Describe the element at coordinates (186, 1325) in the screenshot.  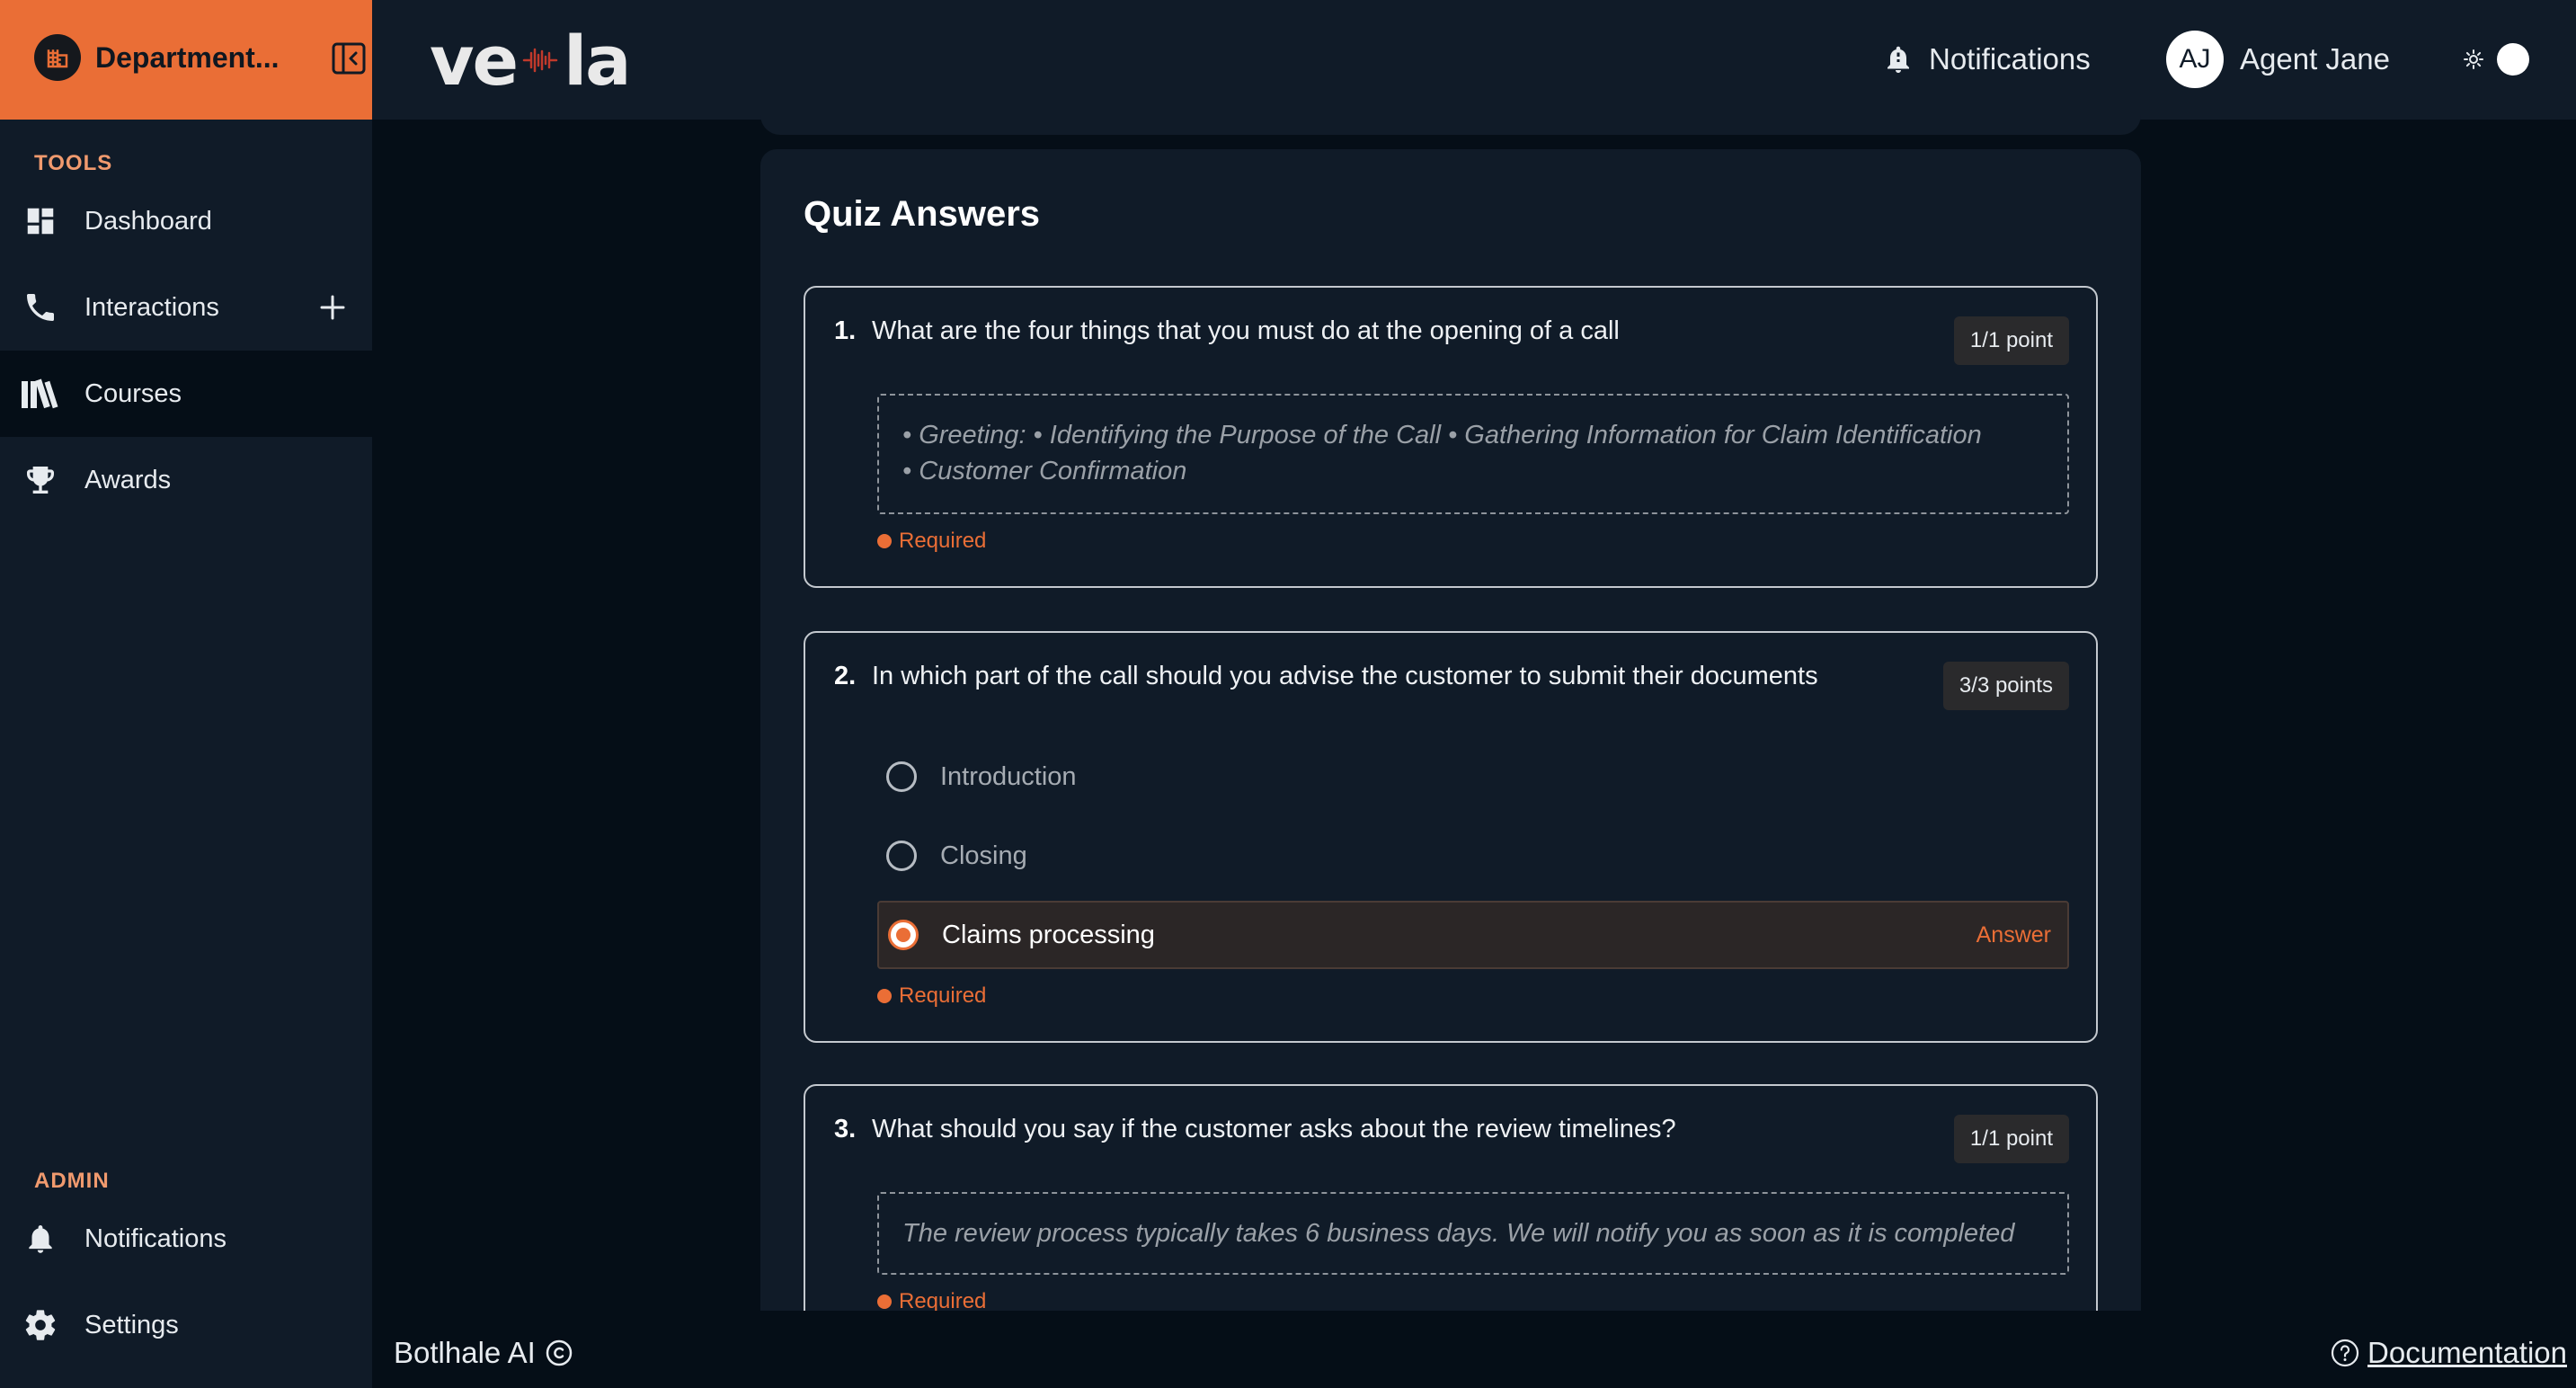
I see `sidebar-item-settings: Settings` at that location.